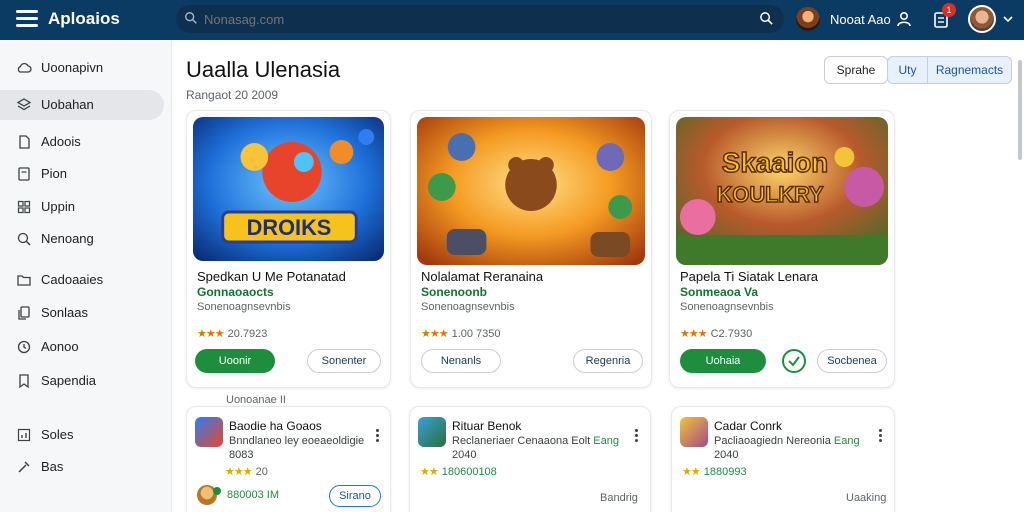 Image resolution: width=1024 pixels, height=512 pixels. What do you see at coordinates (608, 361) in the screenshot?
I see `secondary-button: Regenria` at bounding box center [608, 361].